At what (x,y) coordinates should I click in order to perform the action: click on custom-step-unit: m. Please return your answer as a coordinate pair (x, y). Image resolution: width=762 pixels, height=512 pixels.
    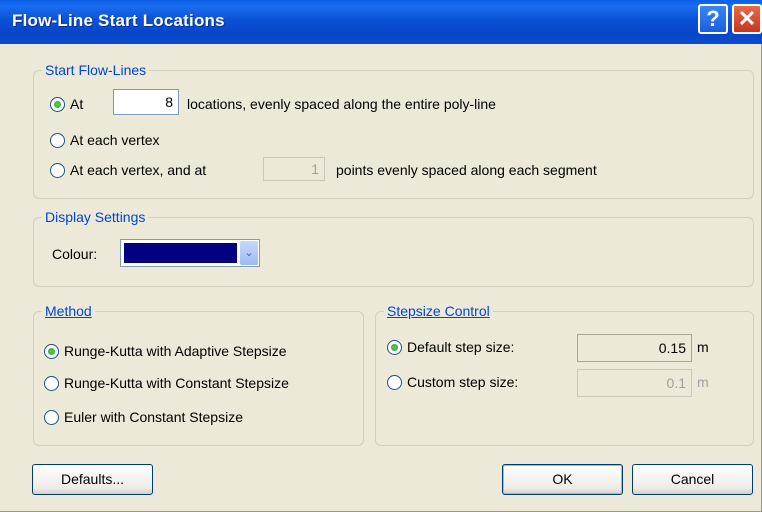
    Looking at the image, I should click on (703, 382).